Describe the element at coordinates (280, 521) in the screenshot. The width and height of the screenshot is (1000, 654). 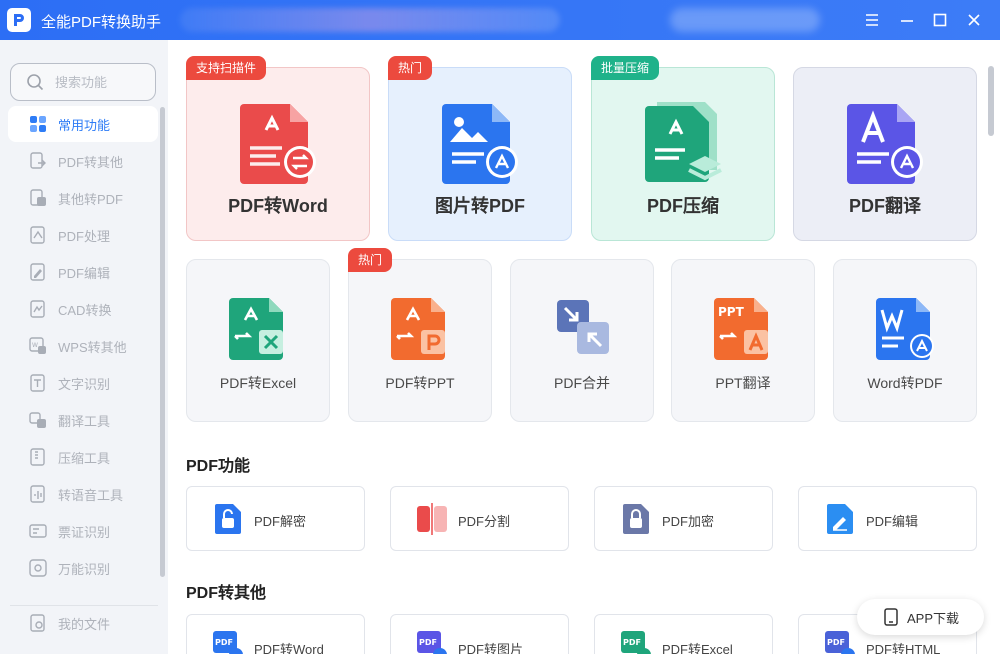
I see `card-label: PDF解密` at that location.